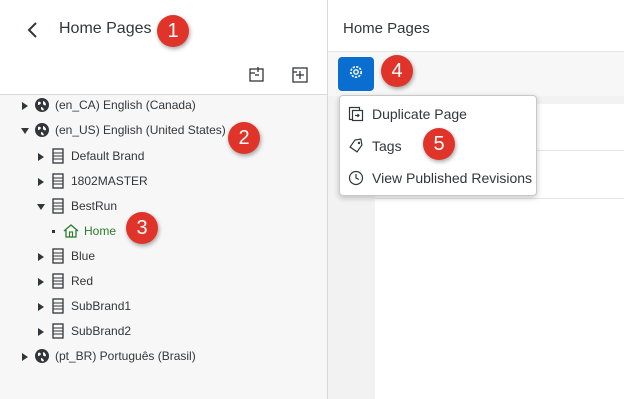 Image resolution: width=624 pixels, height=399 pixels. I want to click on tree-item-subbrand1: SubBrand1, so click(83, 306).